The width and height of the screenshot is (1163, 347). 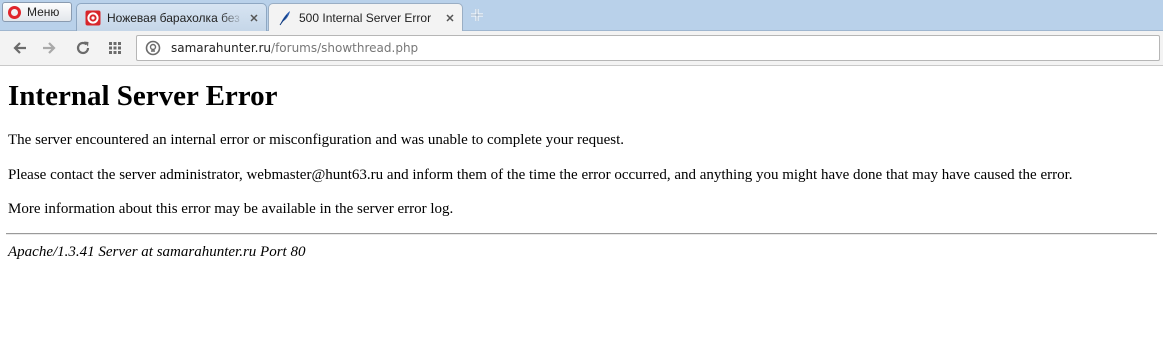 What do you see at coordinates (345, 48) in the screenshot?
I see `url-path: /forums/showthread.php` at bounding box center [345, 48].